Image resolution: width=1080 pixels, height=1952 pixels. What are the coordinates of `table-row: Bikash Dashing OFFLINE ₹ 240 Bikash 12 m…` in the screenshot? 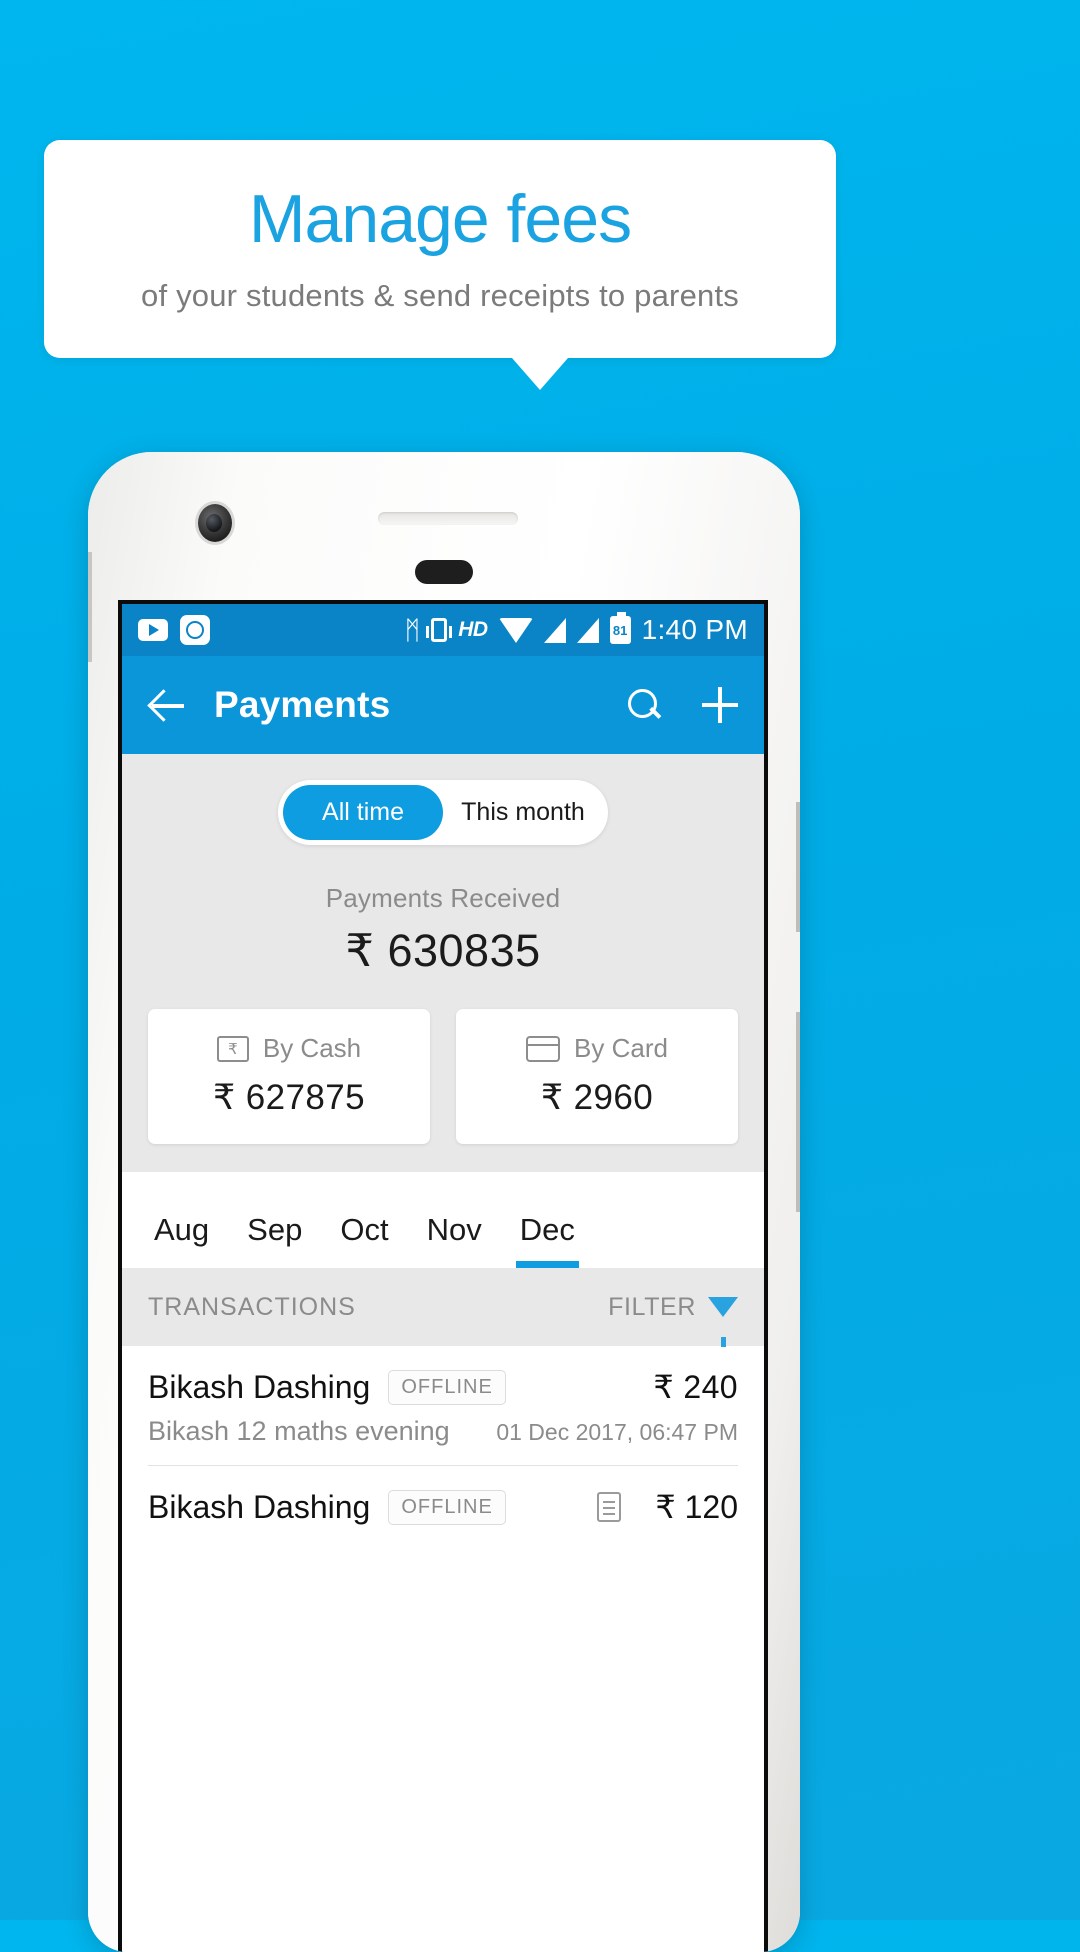 It's located at (443, 1406).